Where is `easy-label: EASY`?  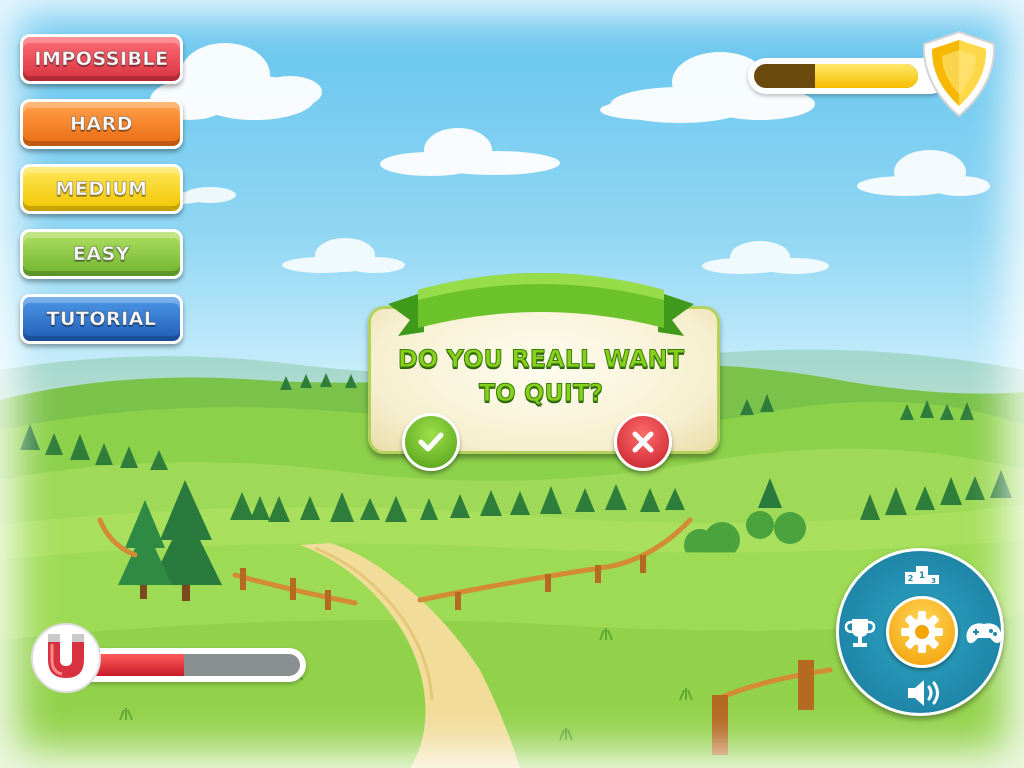 easy-label: EASY is located at coordinates (101, 253).